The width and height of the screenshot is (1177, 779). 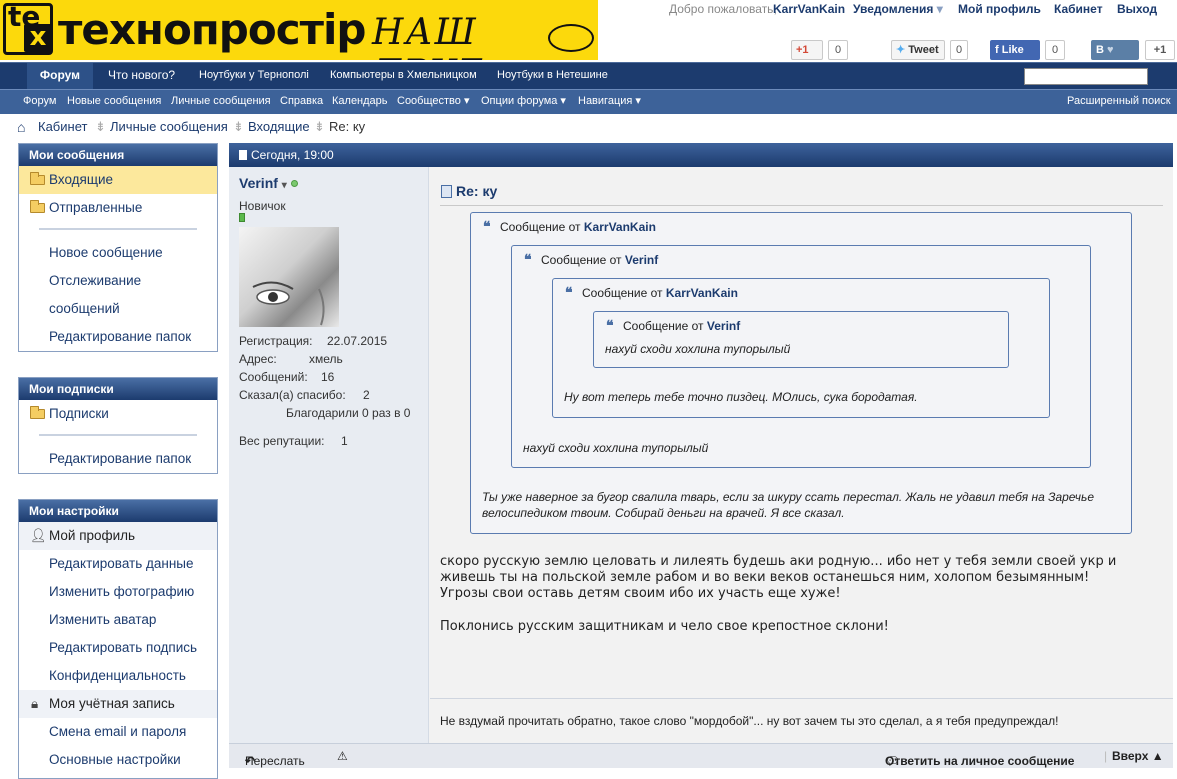 I want to click on sidebar-item-change-photo: Изменить фотографию, so click(x=118, y=592).